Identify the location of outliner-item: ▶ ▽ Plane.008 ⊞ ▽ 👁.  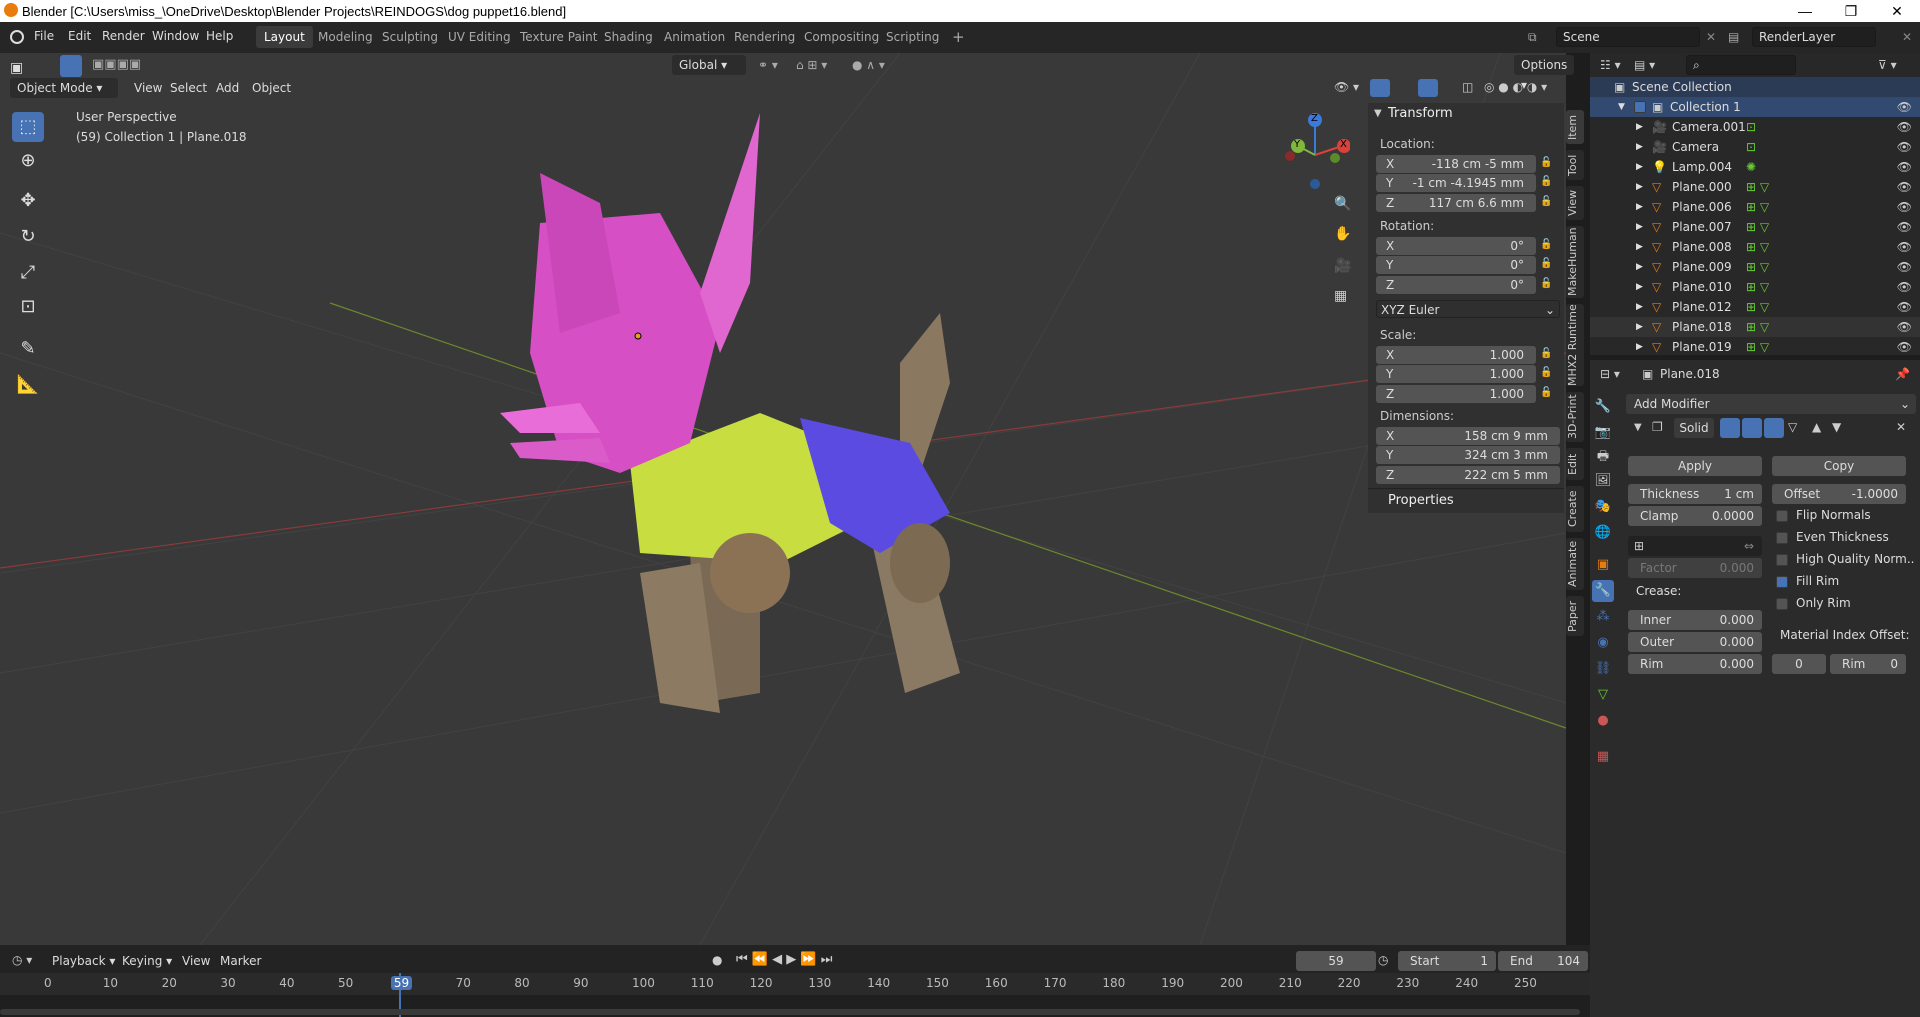
(1755, 247).